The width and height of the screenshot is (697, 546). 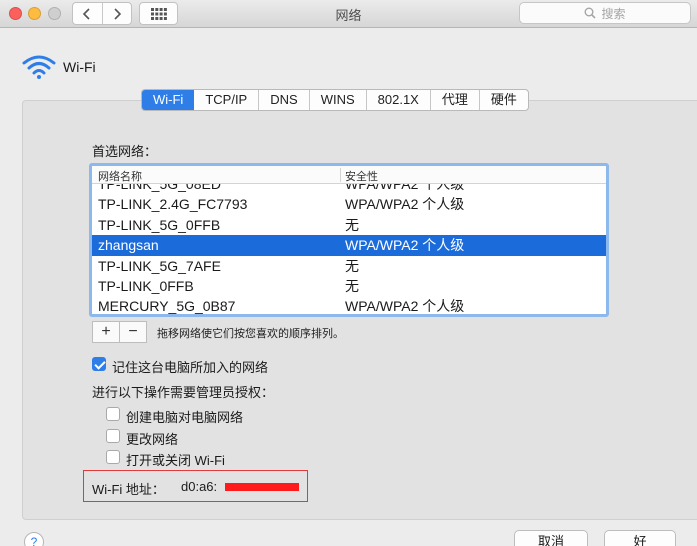 What do you see at coordinates (173, 204) in the screenshot?
I see `network-name: TP-LINK_2.4G_FC7793` at bounding box center [173, 204].